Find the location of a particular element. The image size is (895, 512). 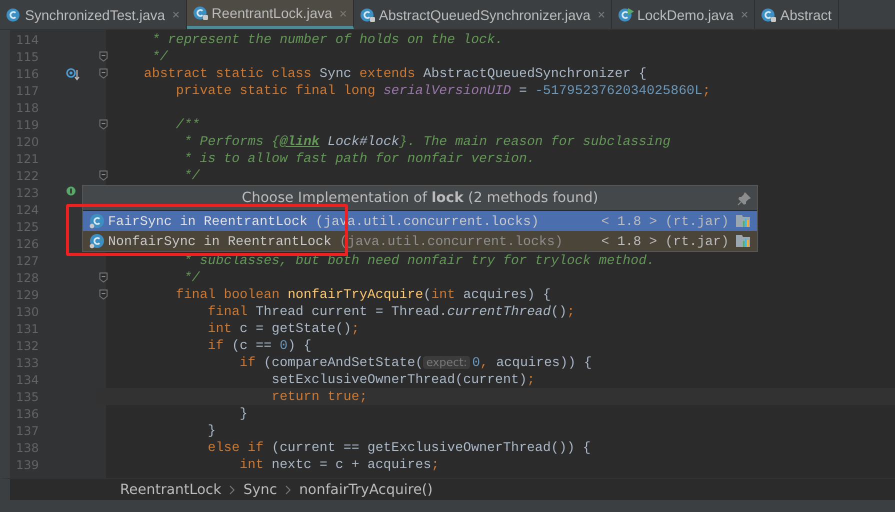

code-line: final boolean nonfairTryAcquire(int acquires) { is located at coordinates (362, 294).